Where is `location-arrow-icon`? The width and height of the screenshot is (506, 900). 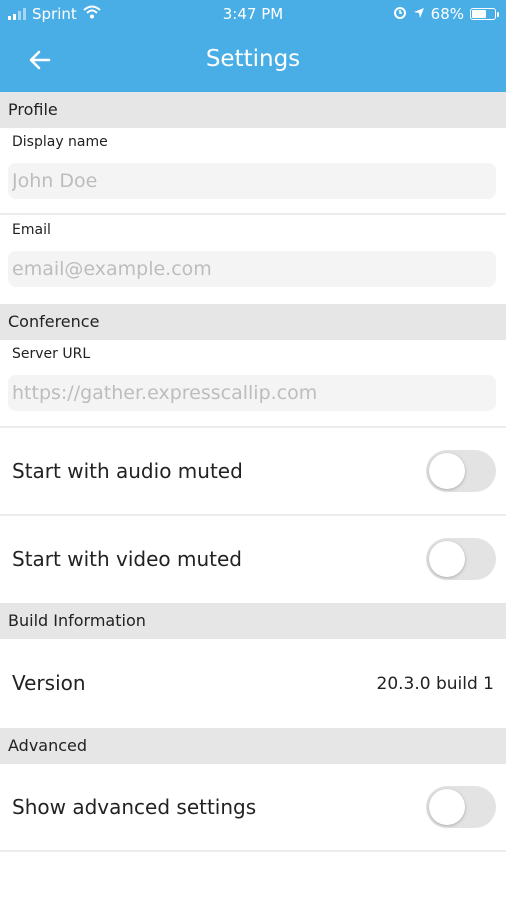 location-arrow-icon is located at coordinates (419, 14).